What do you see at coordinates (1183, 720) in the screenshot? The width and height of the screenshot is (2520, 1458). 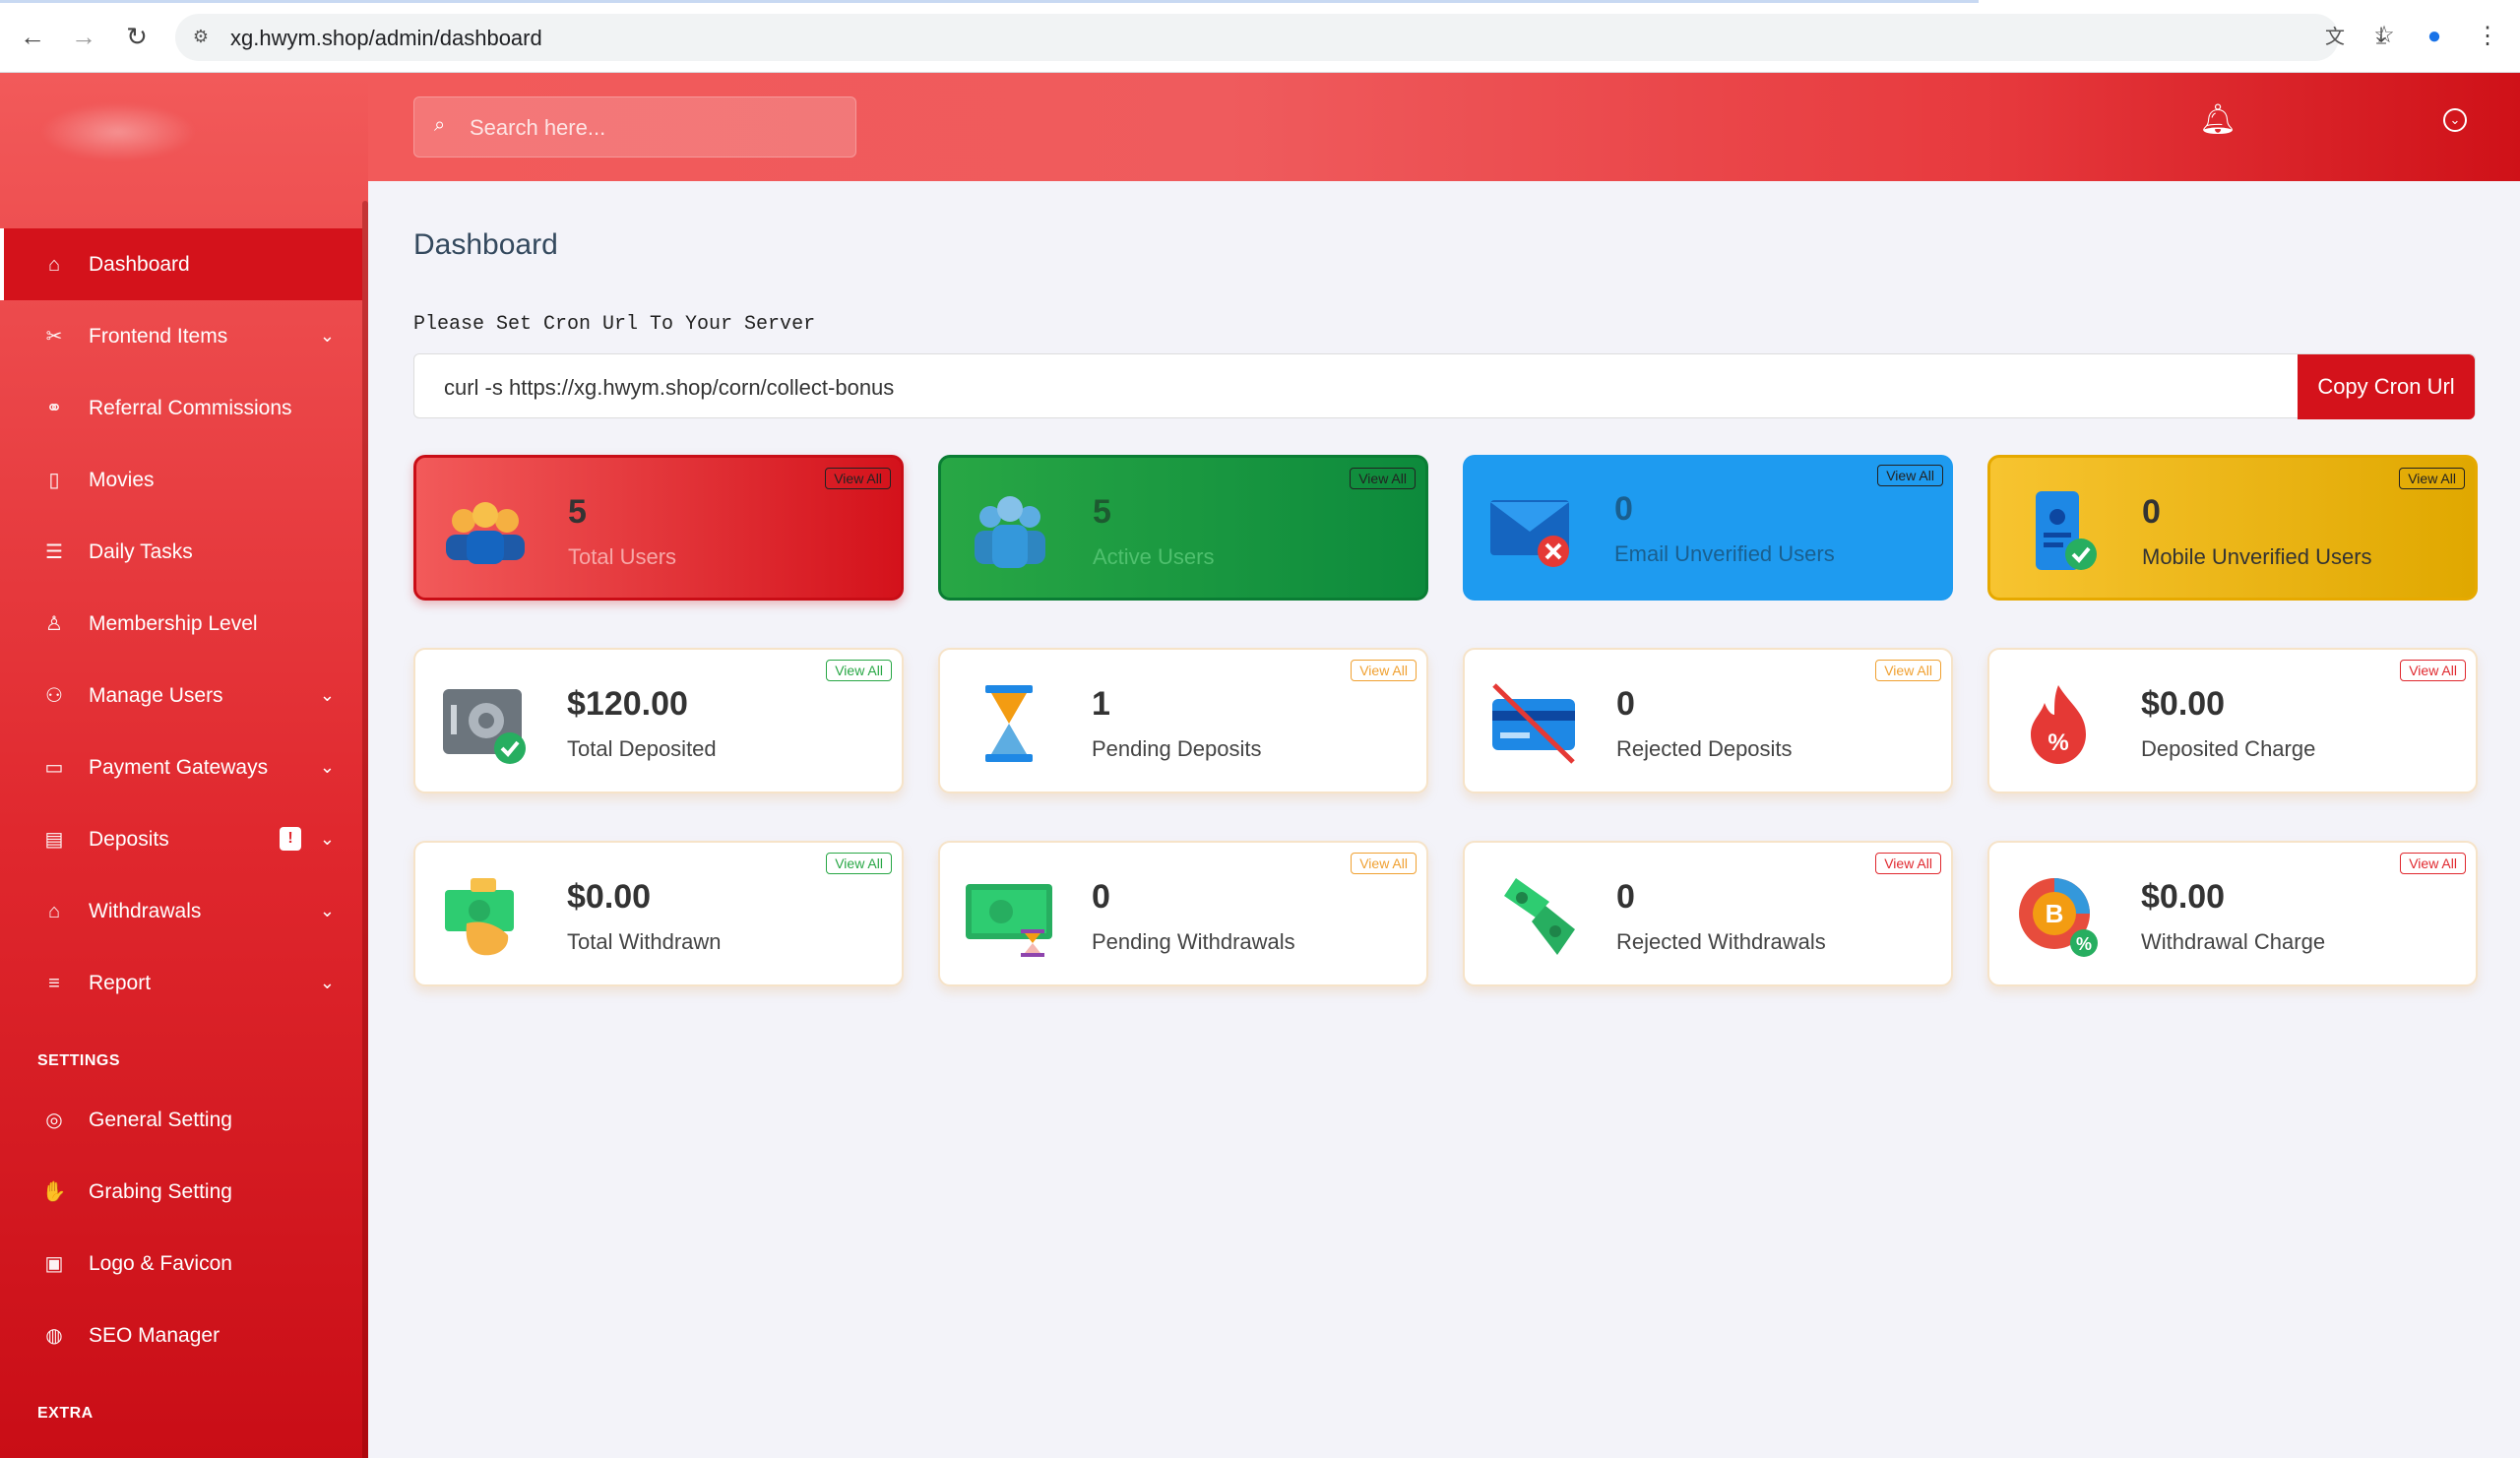 I see `card-pending-deposits: 1 Pending Deposits View All` at bounding box center [1183, 720].